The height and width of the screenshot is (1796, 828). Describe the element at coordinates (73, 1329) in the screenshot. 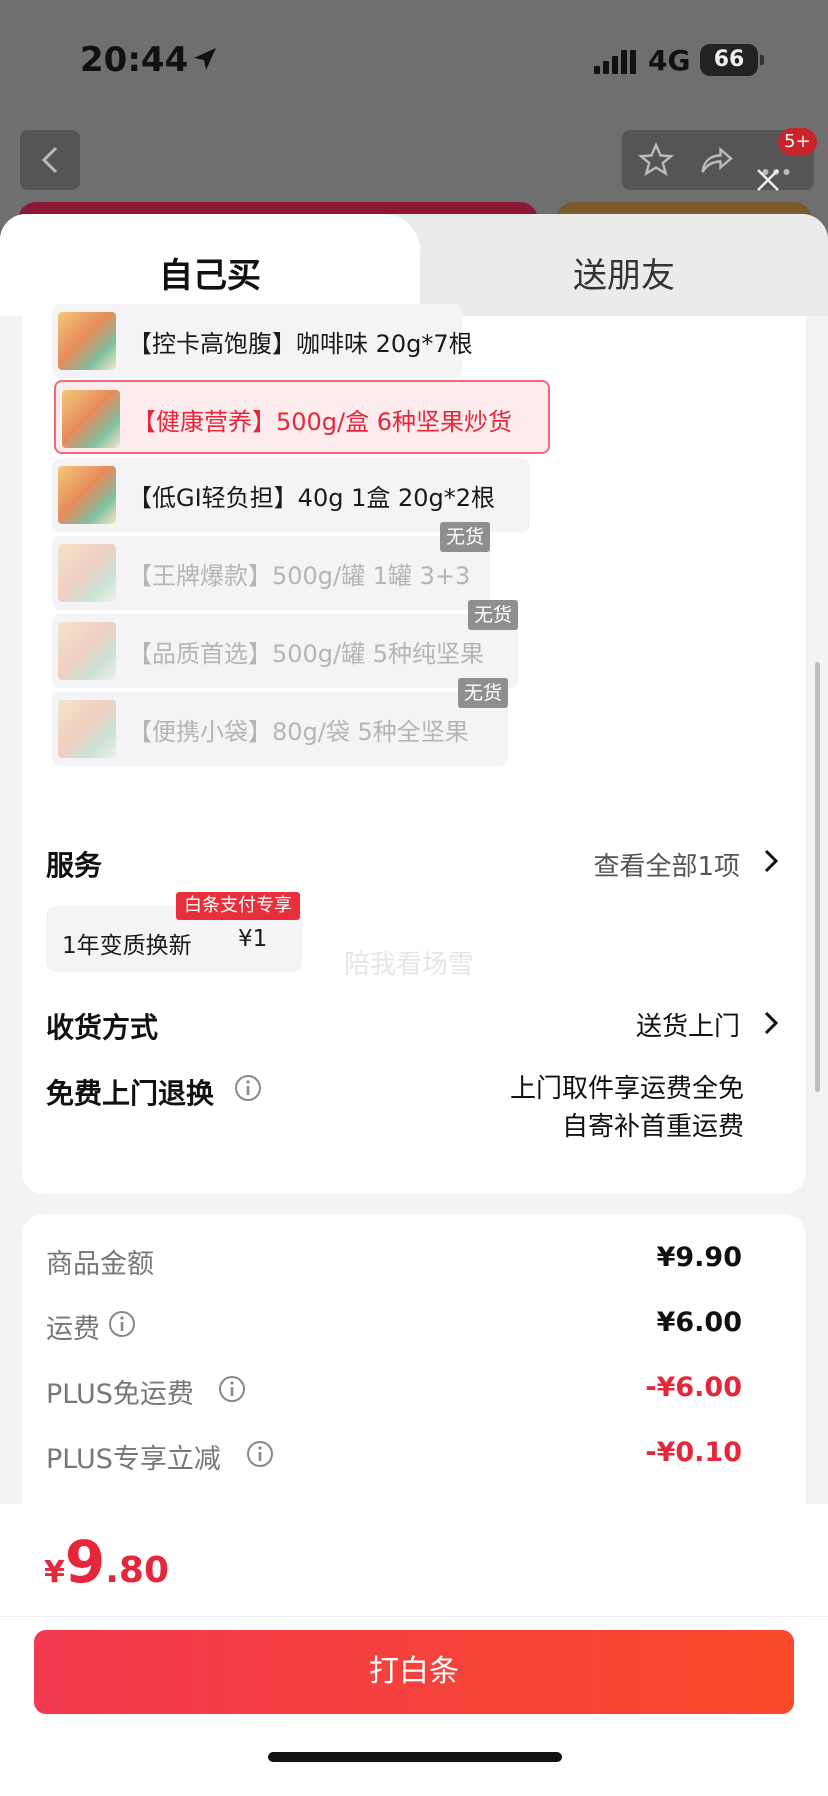

I see `price-label-shipping: 运费` at that location.